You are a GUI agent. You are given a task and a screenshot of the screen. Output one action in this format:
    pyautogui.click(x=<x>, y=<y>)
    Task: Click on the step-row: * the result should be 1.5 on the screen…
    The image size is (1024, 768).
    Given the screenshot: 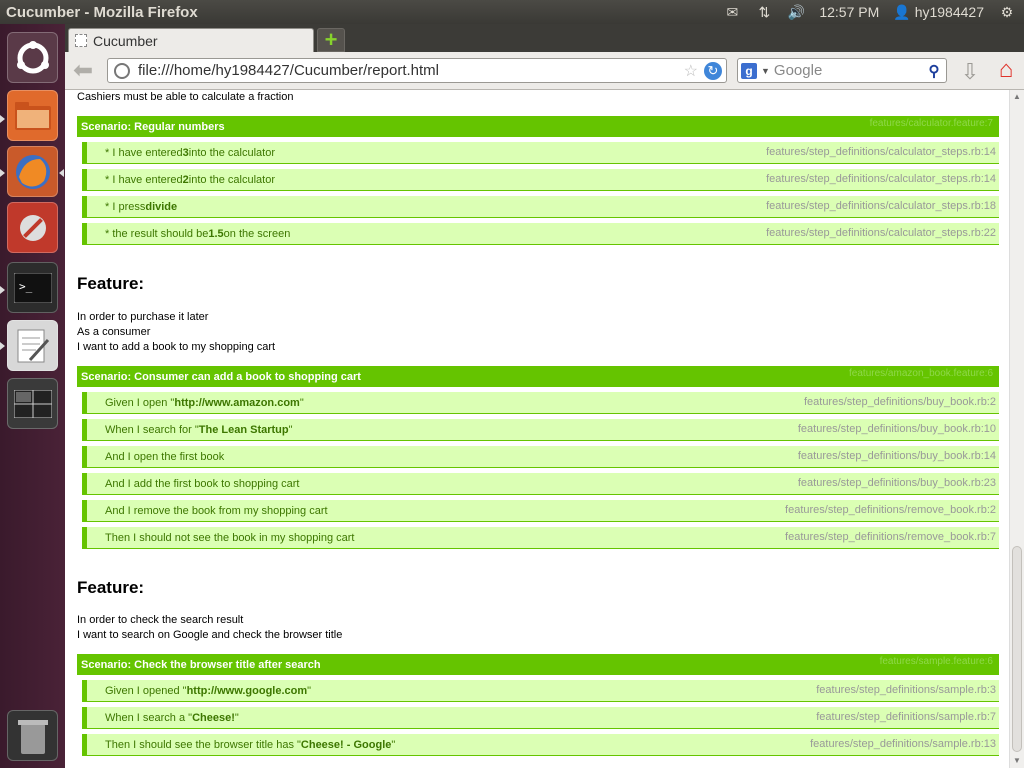 What is the action you would take?
    pyautogui.click(x=540, y=234)
    